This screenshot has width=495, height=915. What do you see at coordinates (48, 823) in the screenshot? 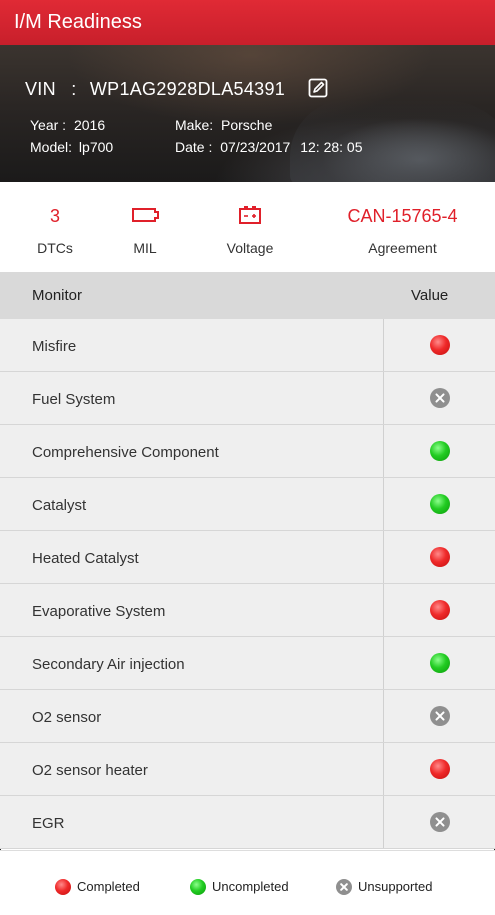
I see `monitor-name: EGR` at bounding box center [48, 823].